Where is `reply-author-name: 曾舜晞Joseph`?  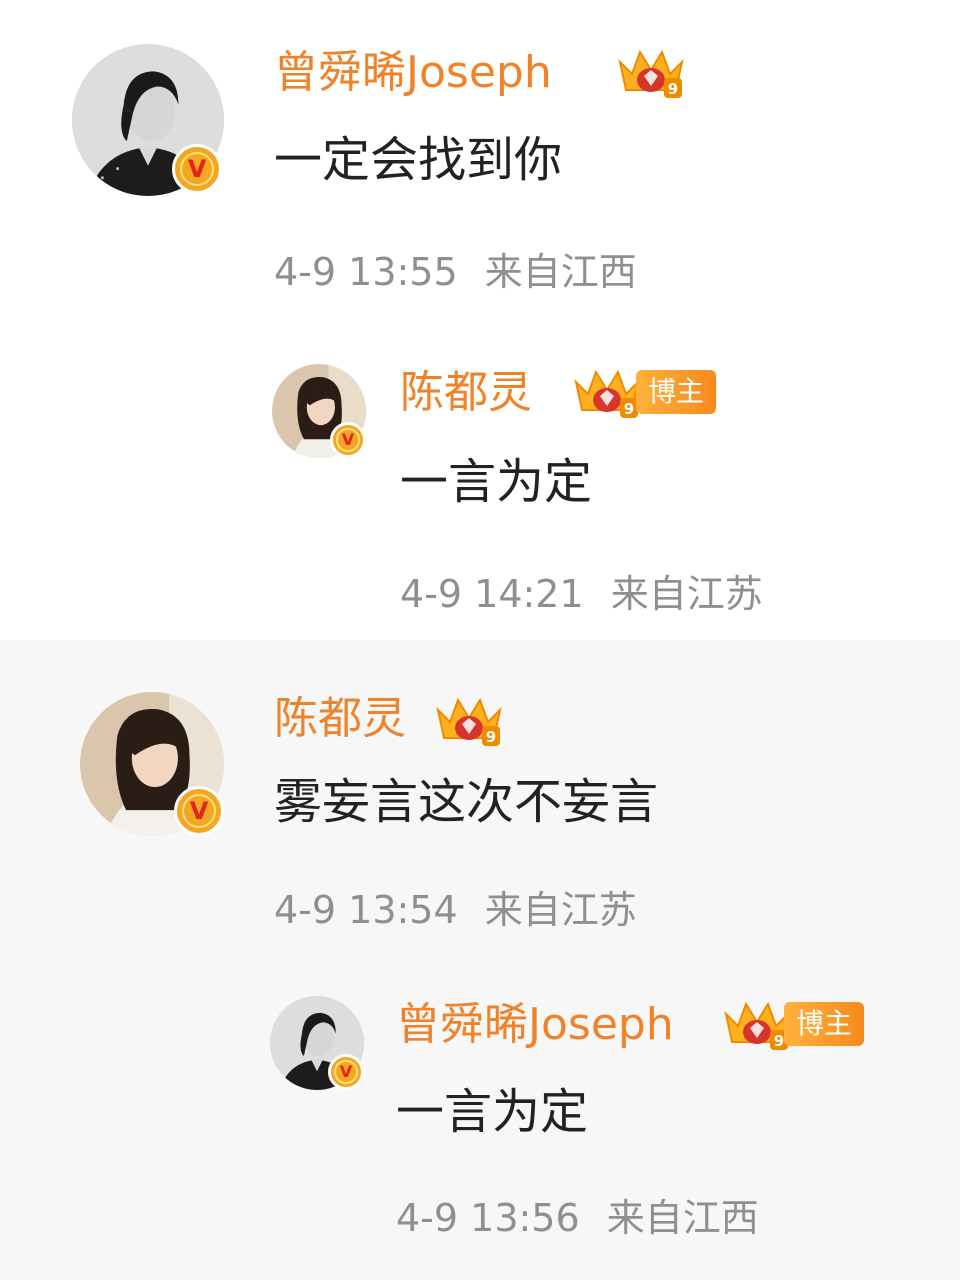 reply-author-name: 曾舜晞Joseph is located at coordinates (535, 1025).